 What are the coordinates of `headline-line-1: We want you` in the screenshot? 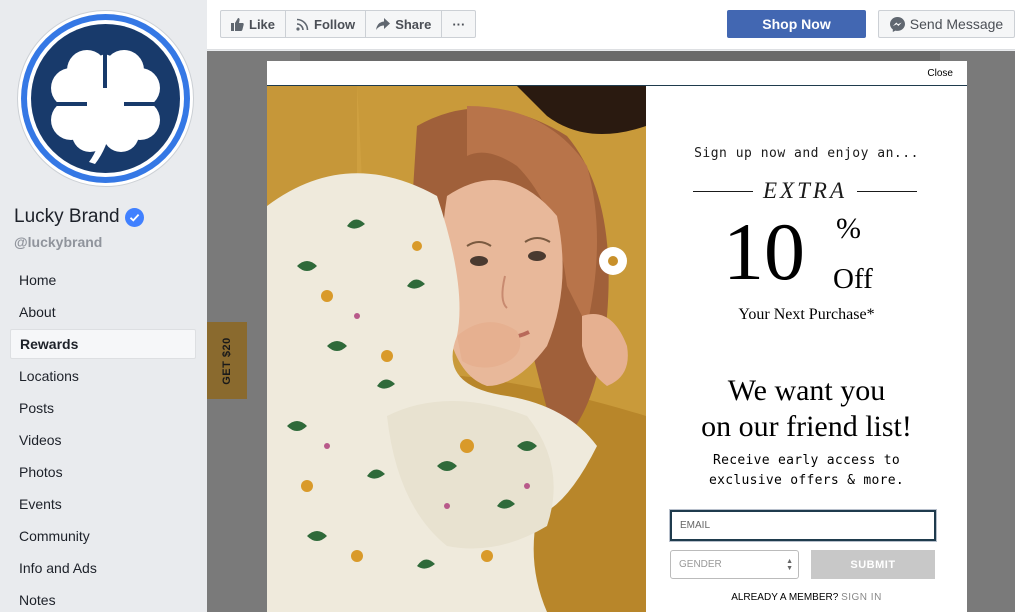 It's located at (806, 390).